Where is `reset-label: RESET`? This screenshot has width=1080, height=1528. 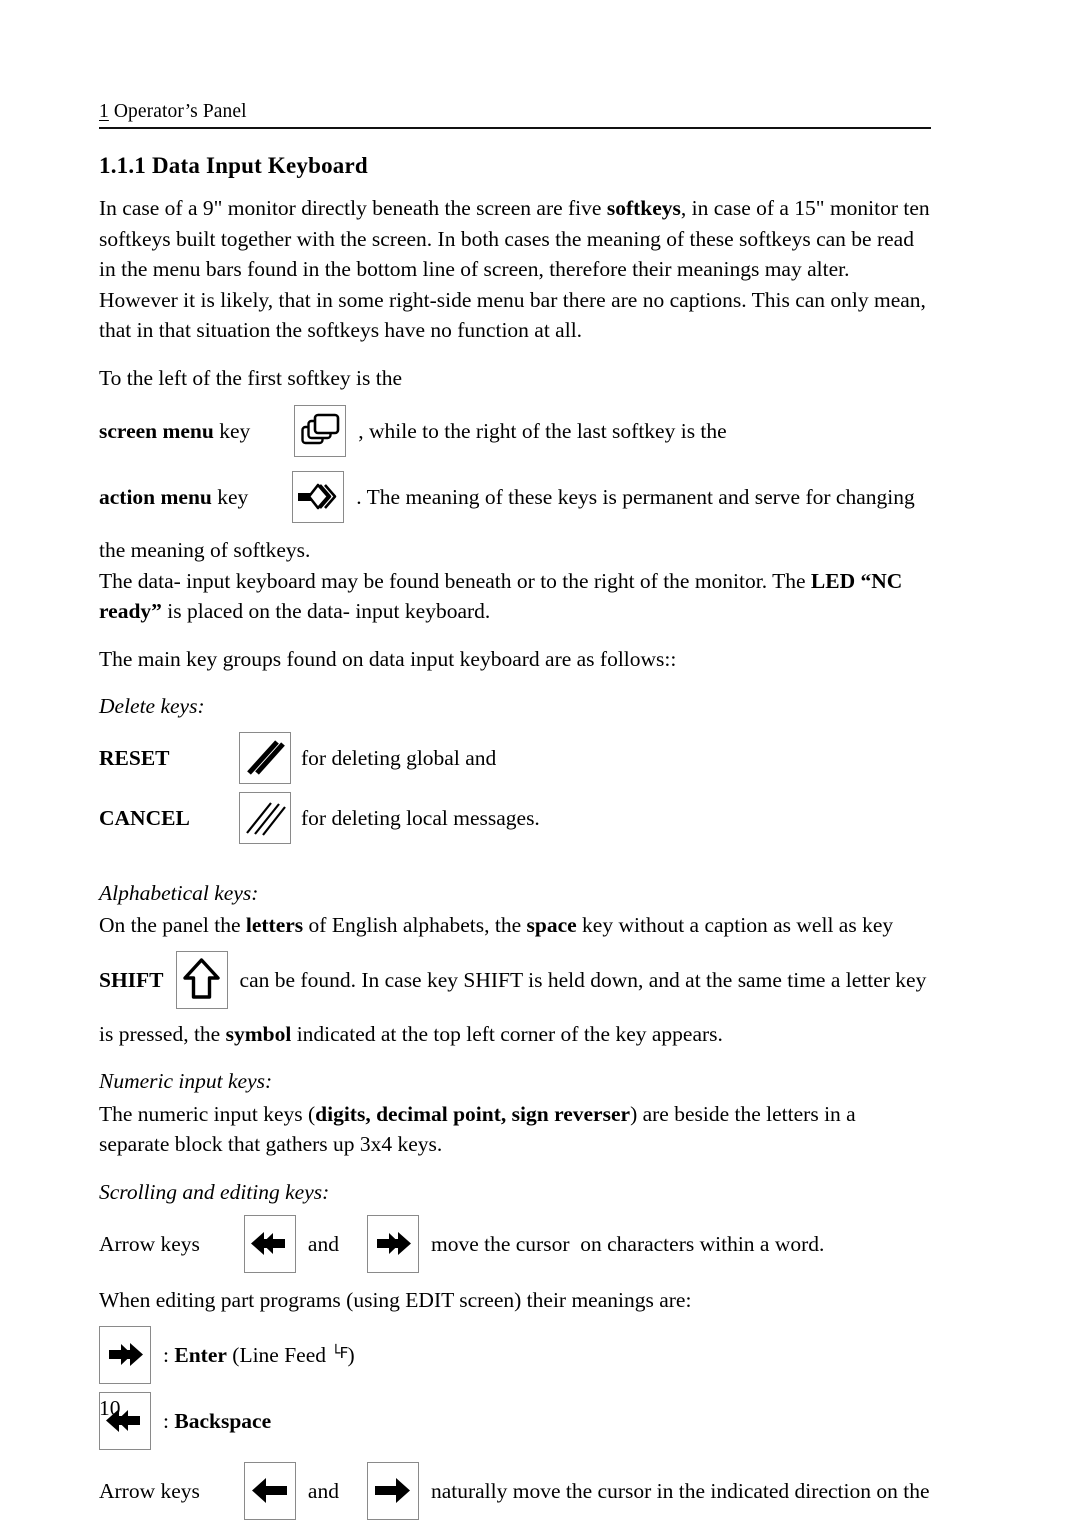 reset-label: RESET is located at coordinates (134, 757).